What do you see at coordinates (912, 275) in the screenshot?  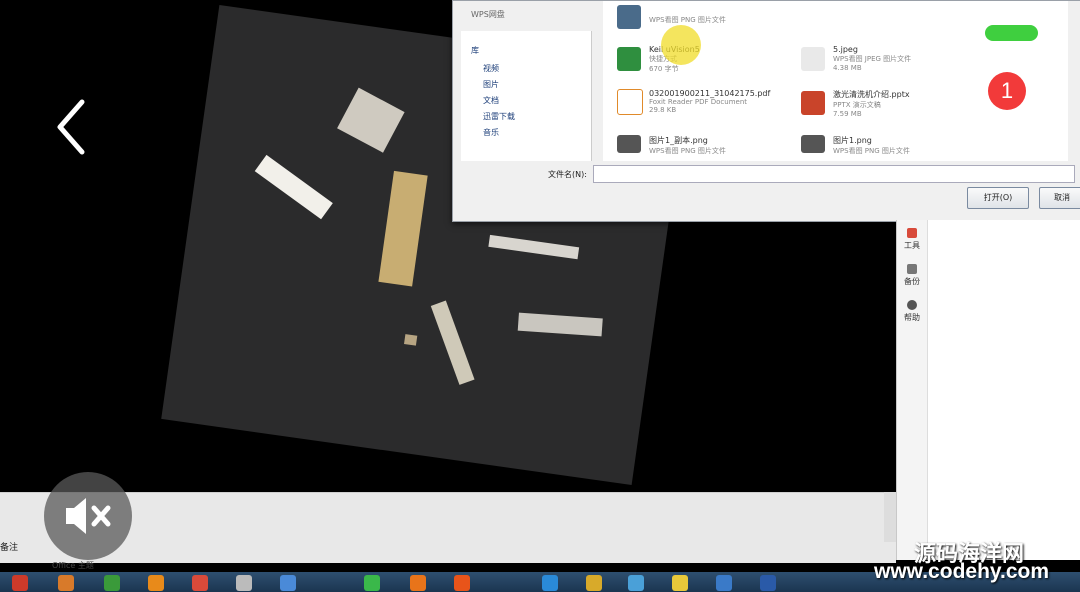 I see `toolbar-backup: 备份` at bounding box center [912, 275].